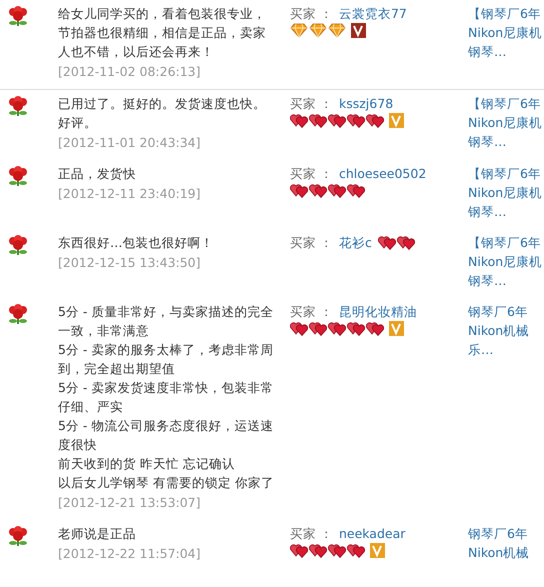 The height and width of the screenshot is (587, 544). Describe the element at coordinates (166, 397) in the screenshot. I see `review-comment: 5分 - 卖家发货速度非常快，包装非常仔细、严实` at that location.